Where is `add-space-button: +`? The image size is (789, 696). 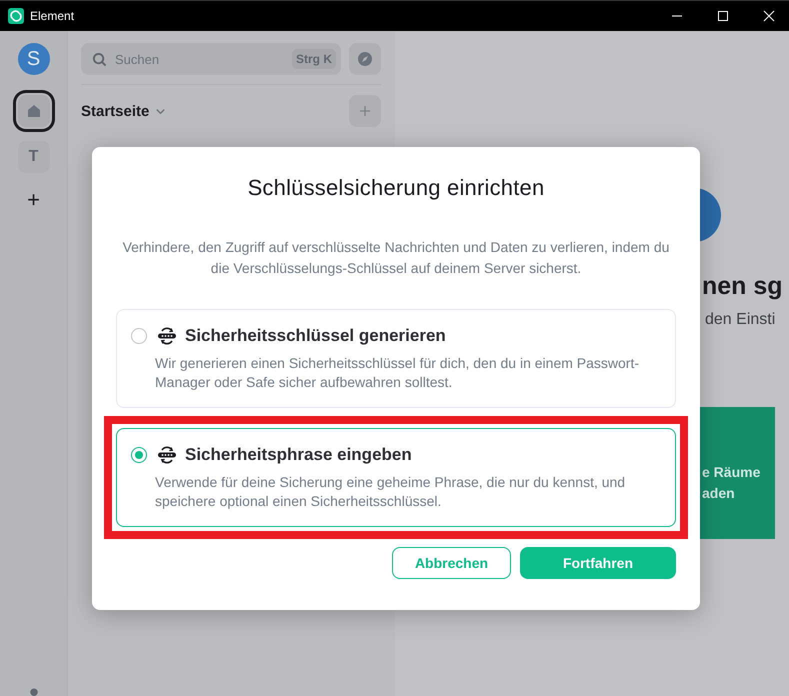
add-space-button: + is located at coordinates (33, 200).